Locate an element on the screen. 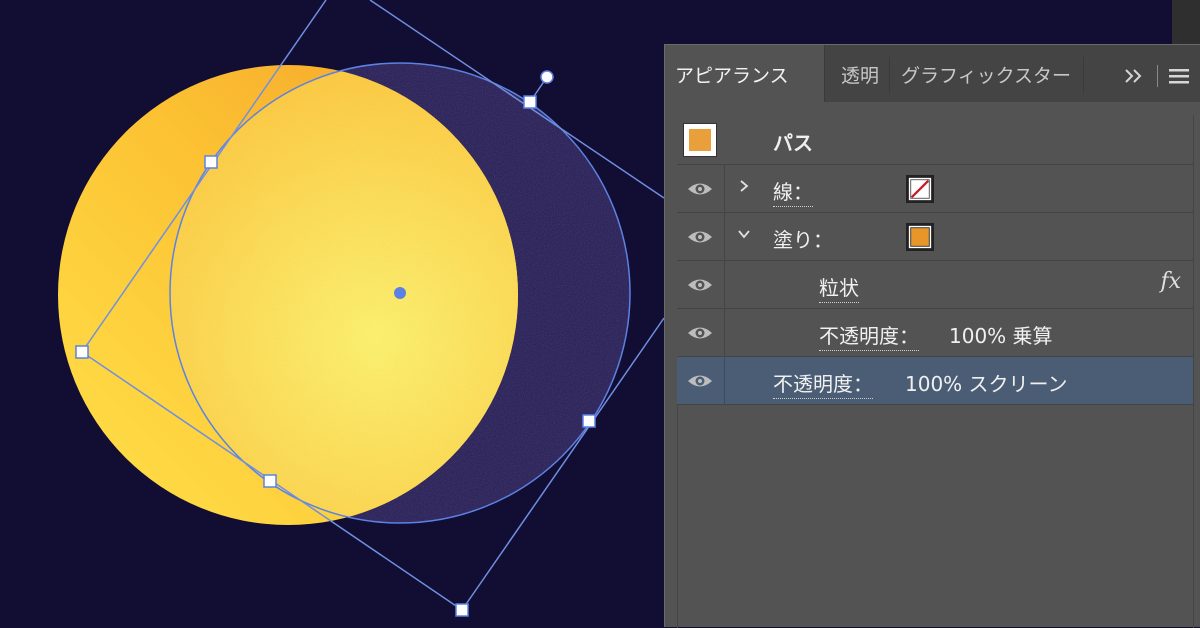 This screenshot has height=628, width=1200. stroke-label: 線： is located at coordinates (793, 191).